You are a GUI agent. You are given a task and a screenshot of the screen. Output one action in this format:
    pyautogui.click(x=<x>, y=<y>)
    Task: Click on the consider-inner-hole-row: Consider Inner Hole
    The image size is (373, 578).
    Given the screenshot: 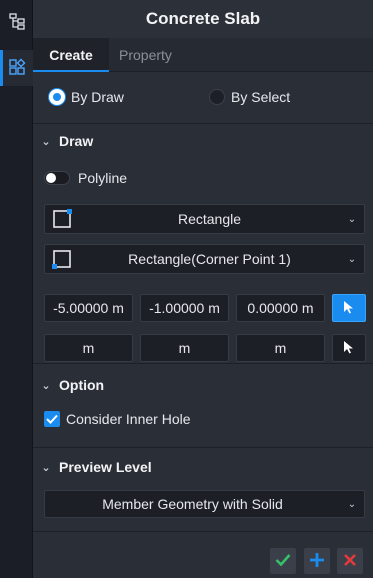 What is the action you would take?
    pyautogui.click(x=117, y=419)
    